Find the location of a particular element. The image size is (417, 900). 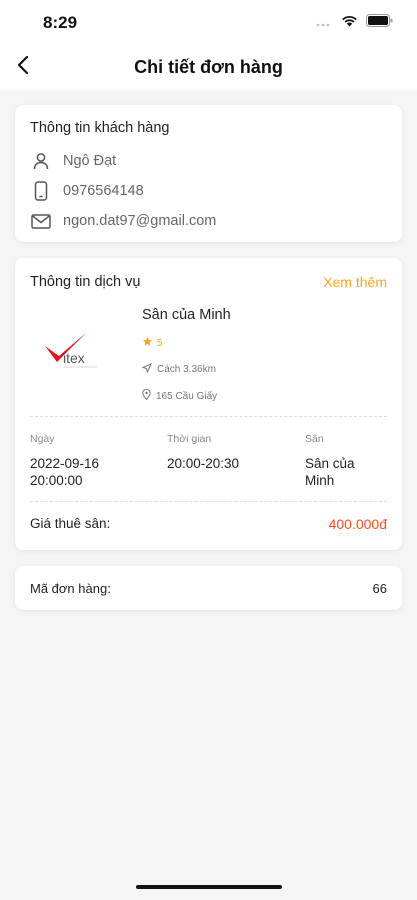

home-indicator is located at coordinates (209, 887).